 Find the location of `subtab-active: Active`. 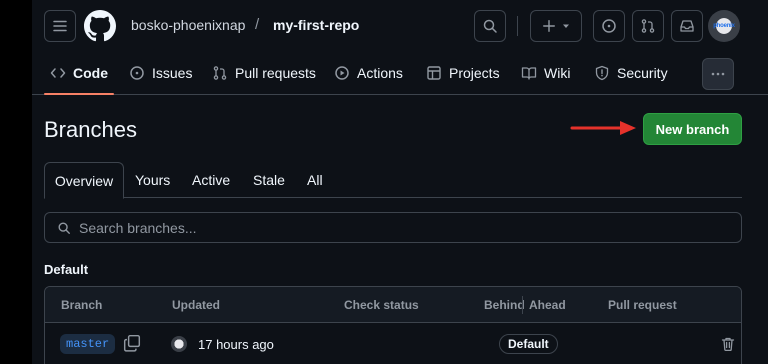

subtab-active: Active is located at coordinates (211, 180).